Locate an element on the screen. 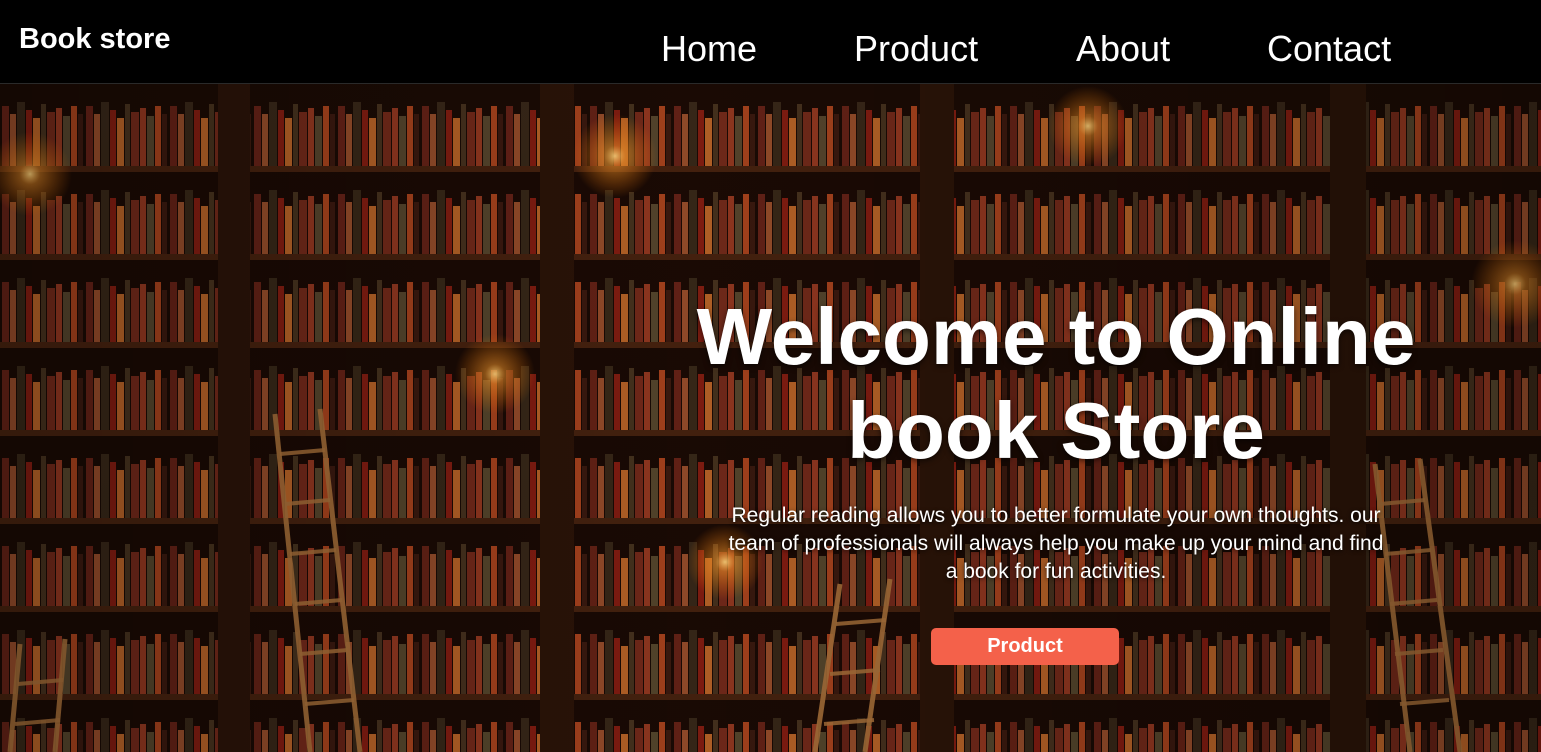  hero-title-line-1: Welcome to Online is located at coordinates (1056, 336).